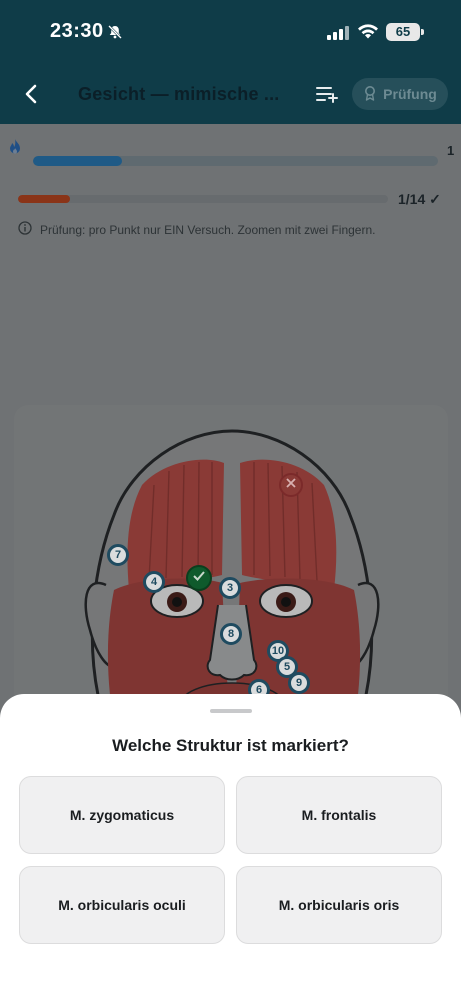  Describe the element at coordinates (410, 94) in the screenshot. I see `exam-button-label: Prüfung` at that location.